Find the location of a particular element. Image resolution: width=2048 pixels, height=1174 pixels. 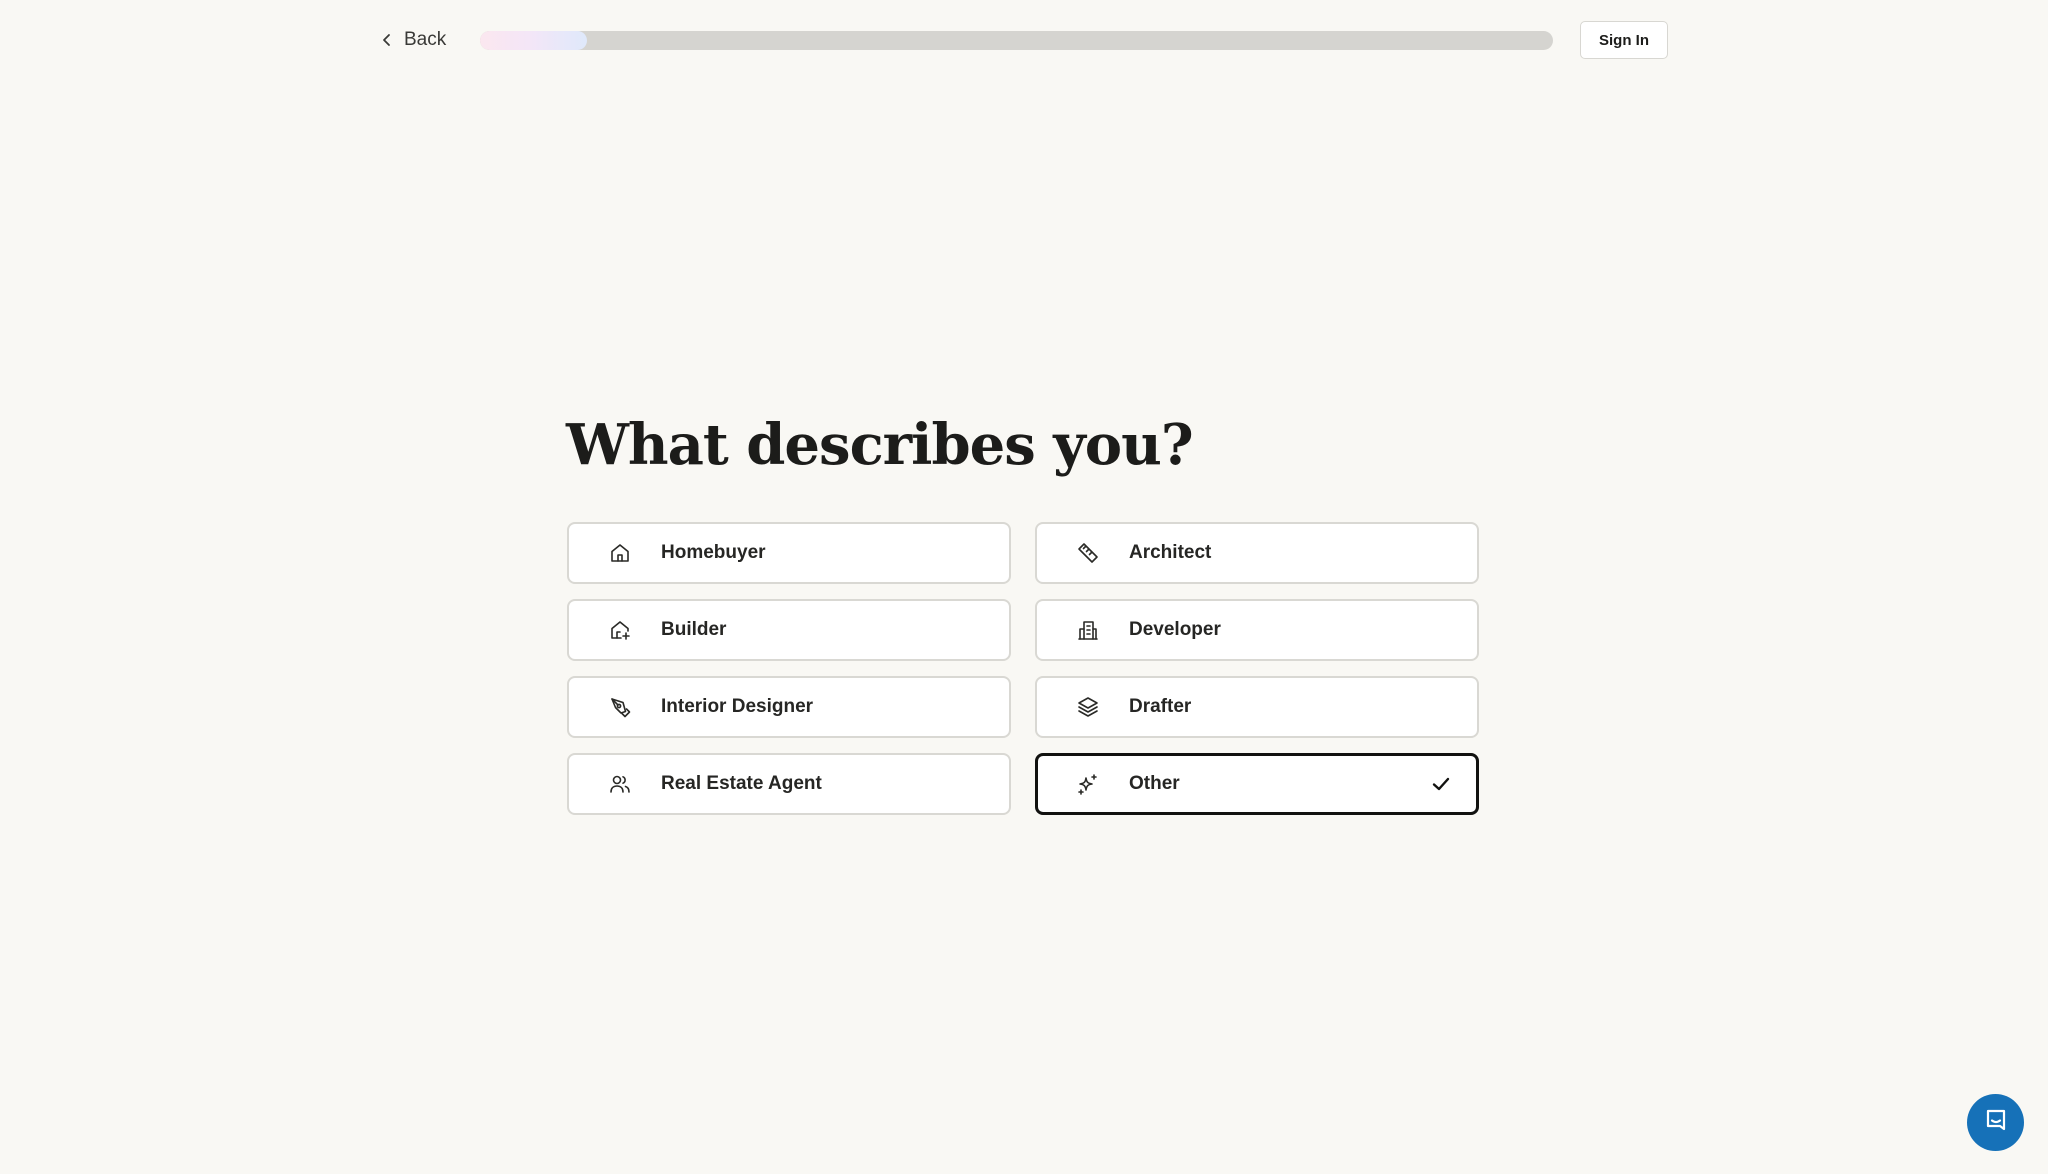

option-interior-designer: Interior Designer is located at coordinates (789, 707).